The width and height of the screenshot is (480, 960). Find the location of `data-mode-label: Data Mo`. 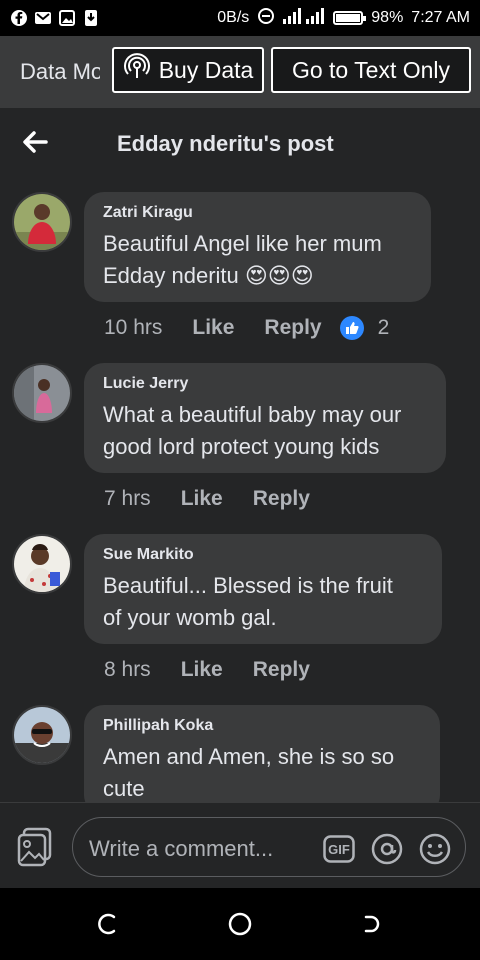

data-mode-label: Data Mo is located at coordinates (60, 71).